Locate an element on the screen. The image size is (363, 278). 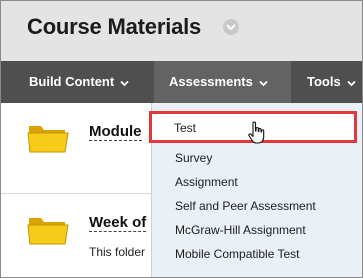
content-item-title: Module is located at coordinates (115, 132).